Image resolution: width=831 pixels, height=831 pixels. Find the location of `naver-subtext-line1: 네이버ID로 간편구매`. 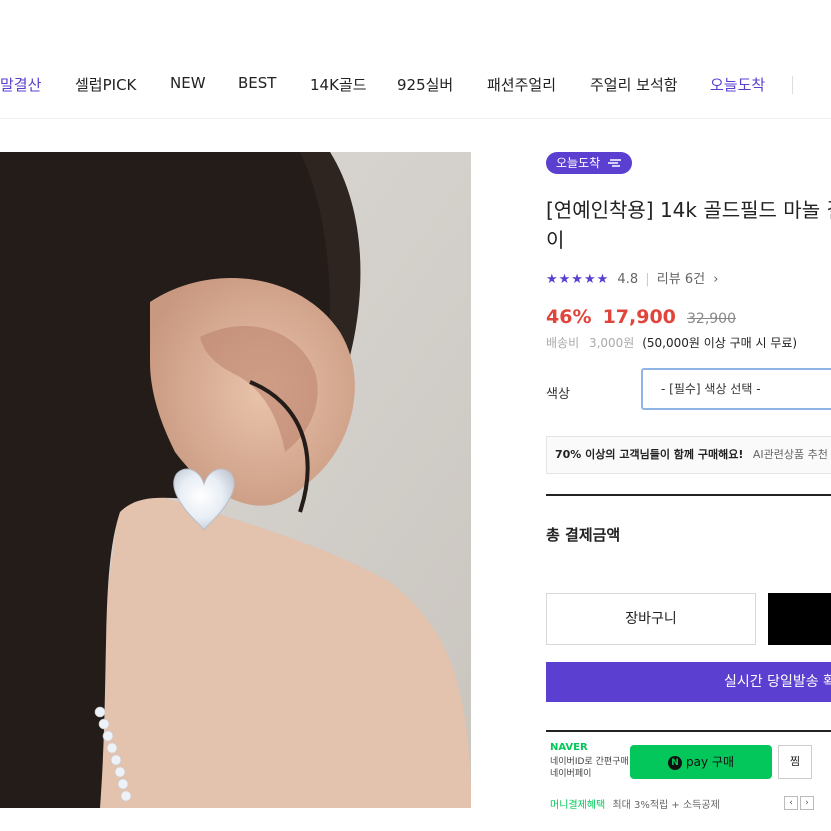

naver-subtext-line1: 네이버ID로 간편구매 is located at coordinates (589, 762).